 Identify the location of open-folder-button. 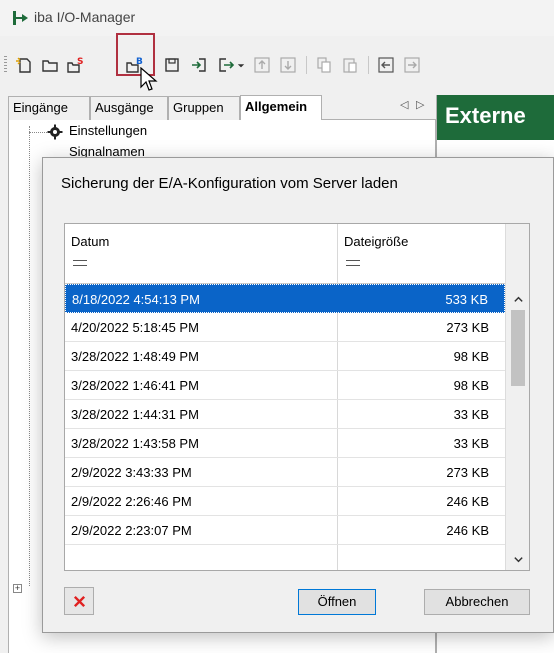
(50, 65).